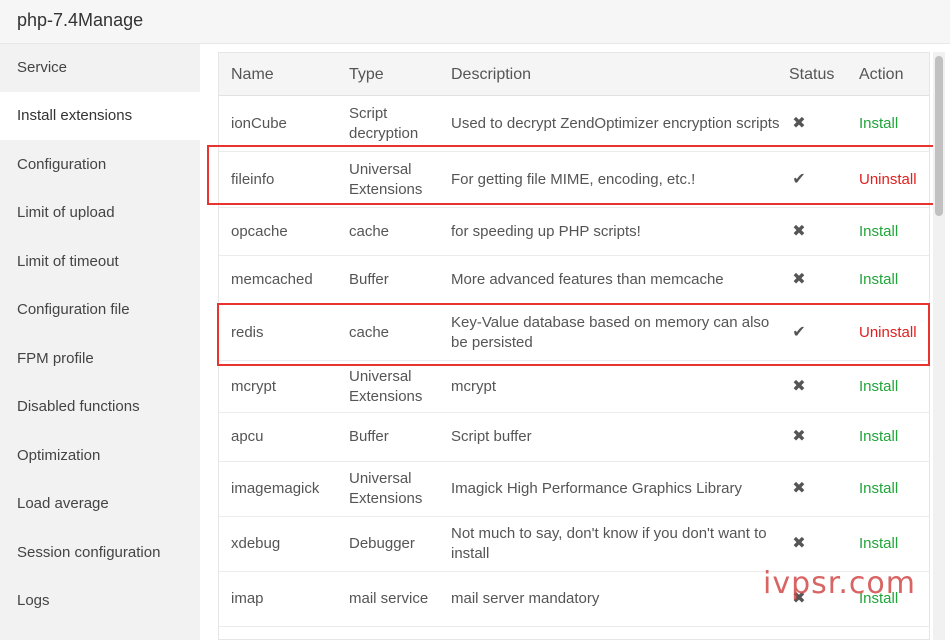 The image size is (950, 640). What do you see at coordinates (939, 136) in the screenshot?
I see `scrollbar-thumb` at bounding box center [939, 136].